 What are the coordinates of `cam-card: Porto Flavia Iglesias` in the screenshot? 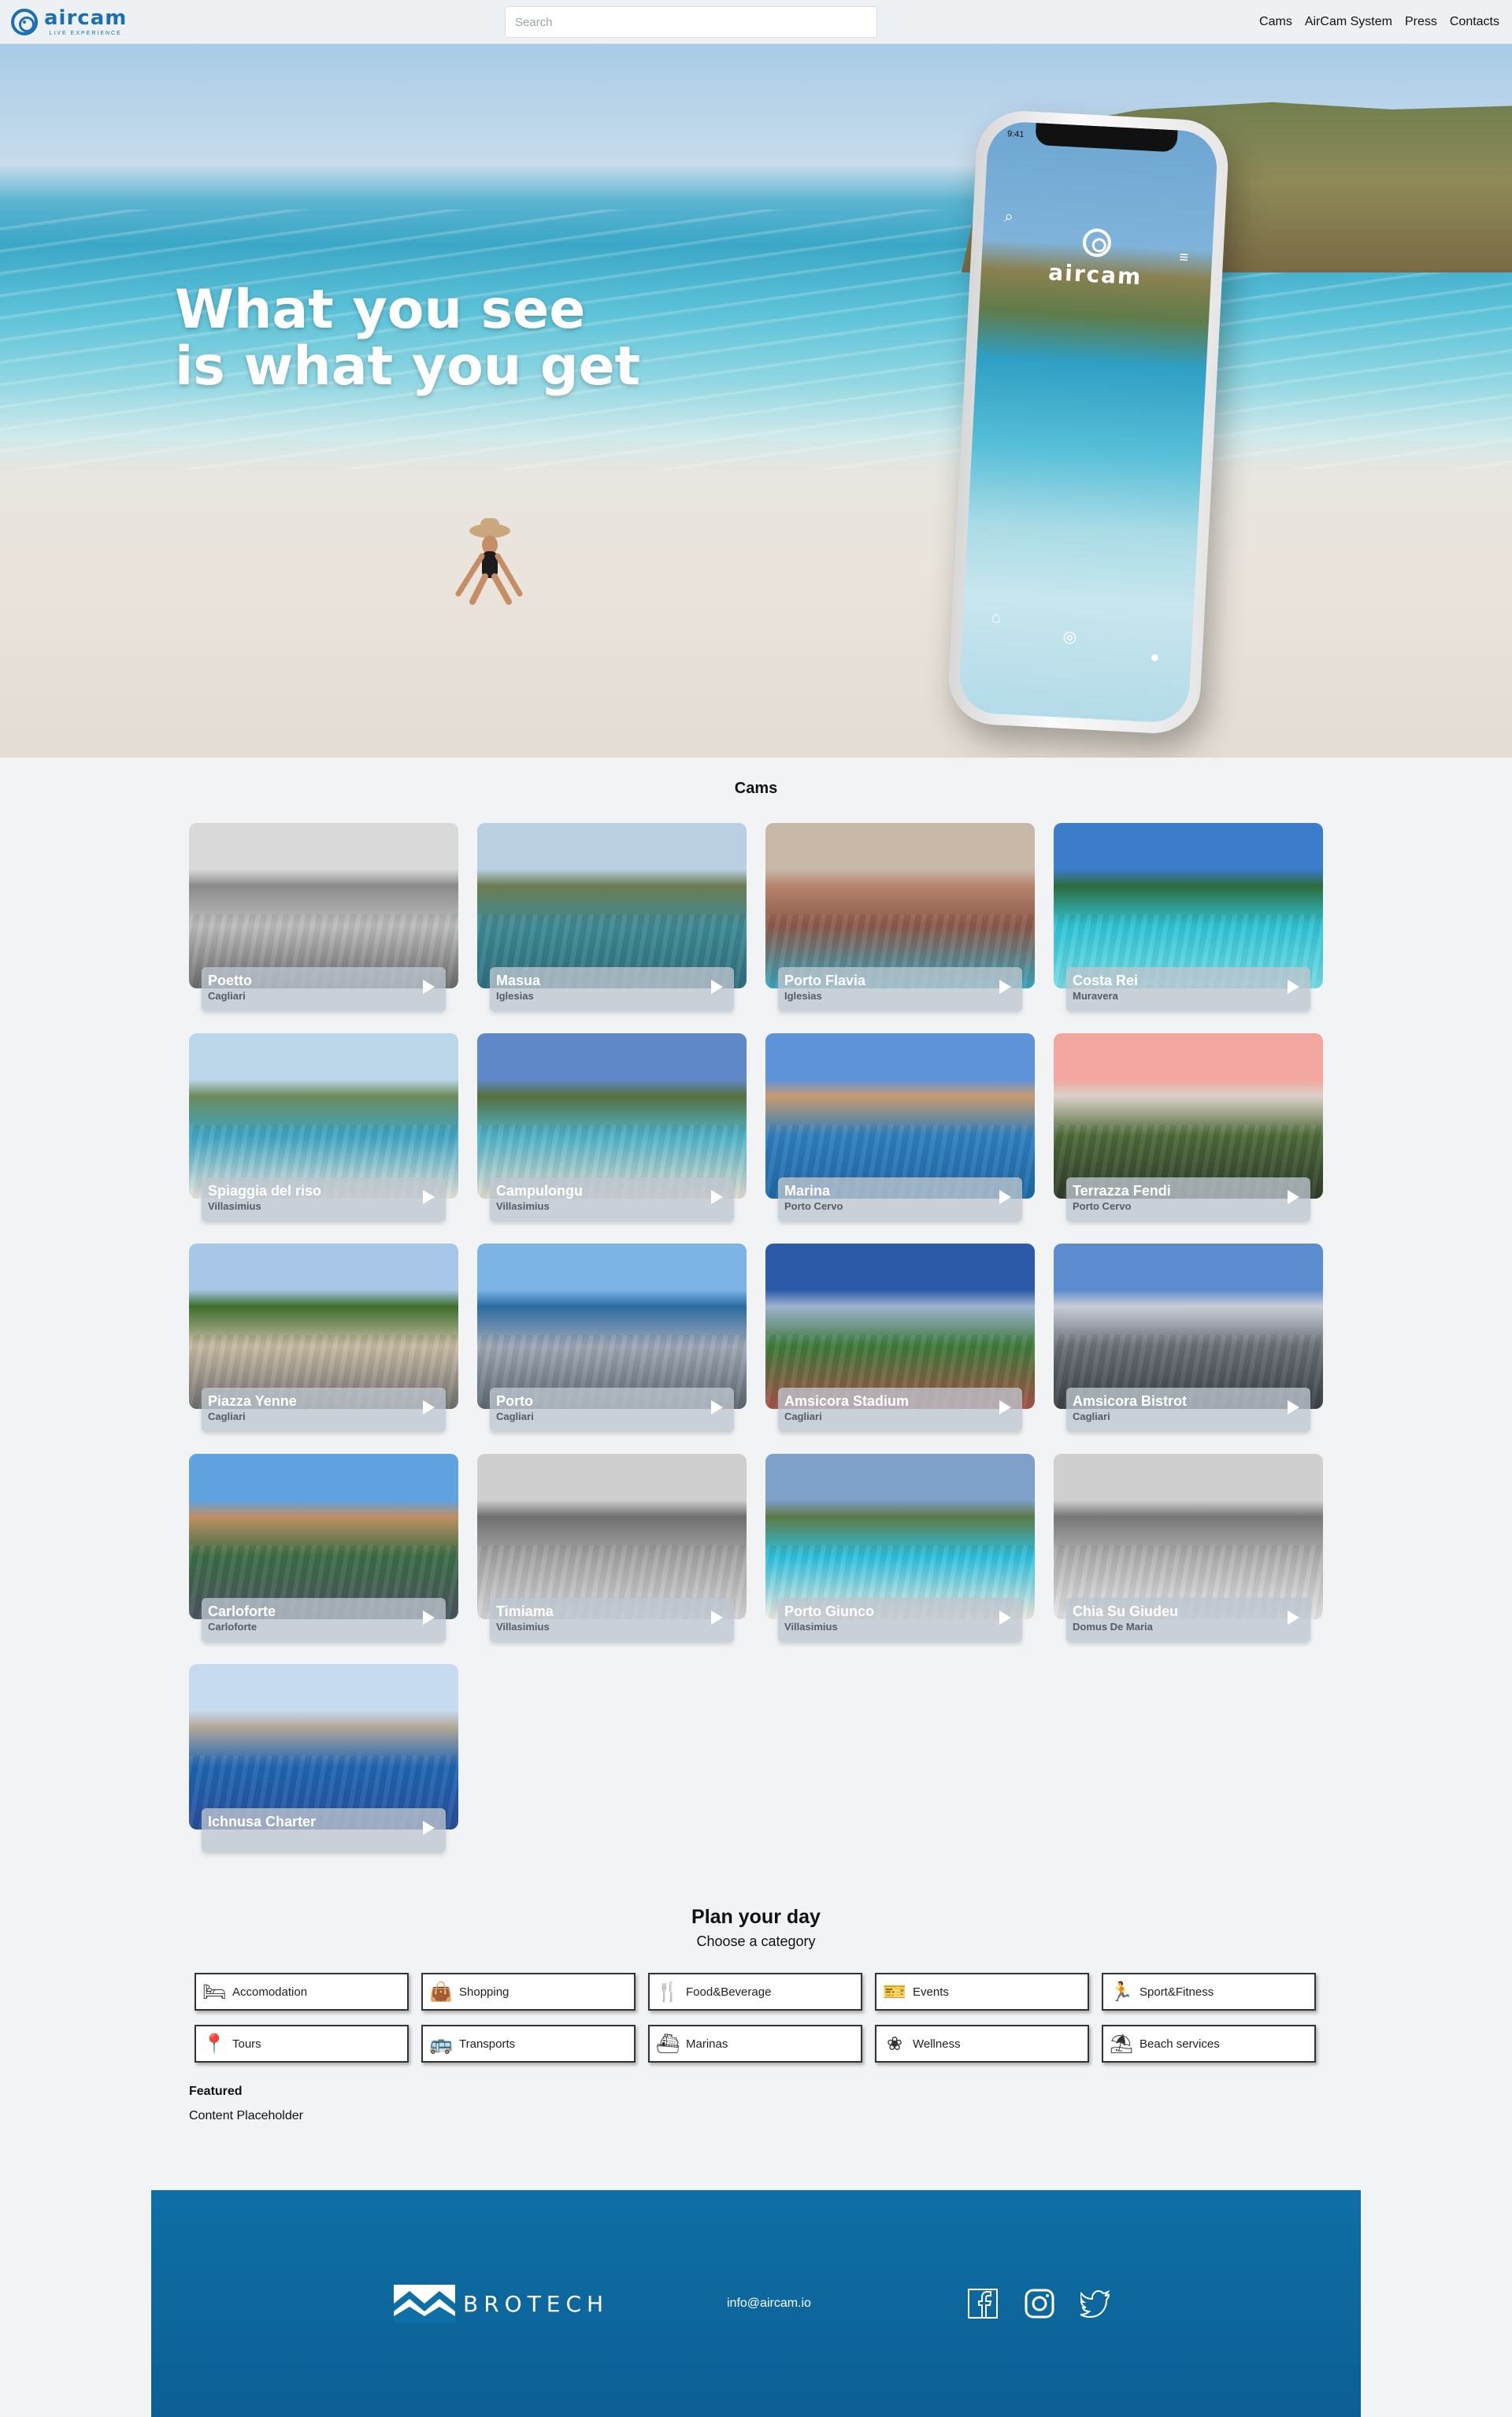 It's located at (900, 918).